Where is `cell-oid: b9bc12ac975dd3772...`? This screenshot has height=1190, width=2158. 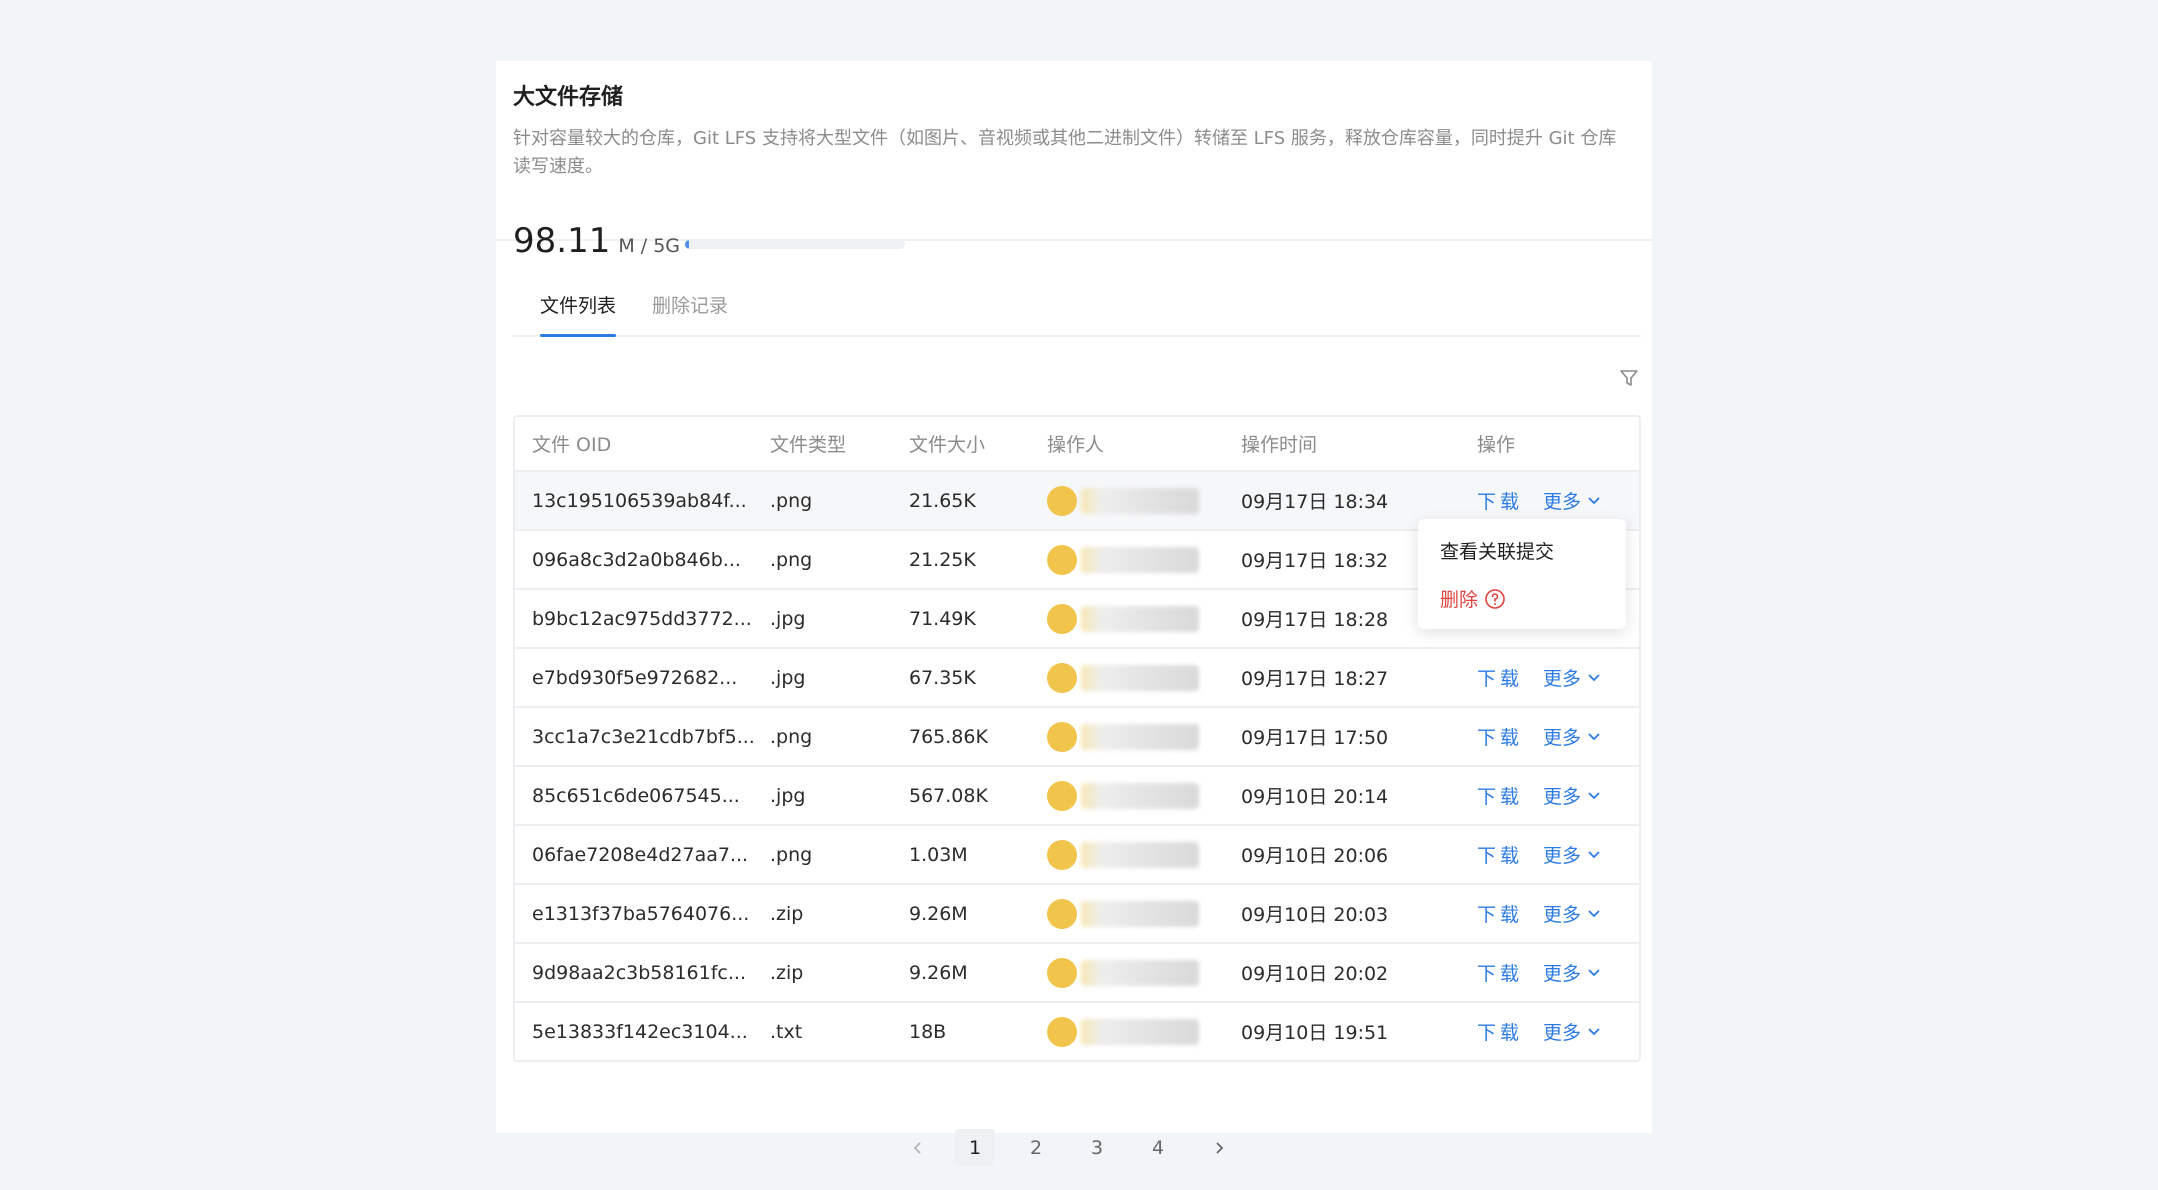 cell-oid: b9bc12ac975dd3772... is located at coordinates (642, 618).